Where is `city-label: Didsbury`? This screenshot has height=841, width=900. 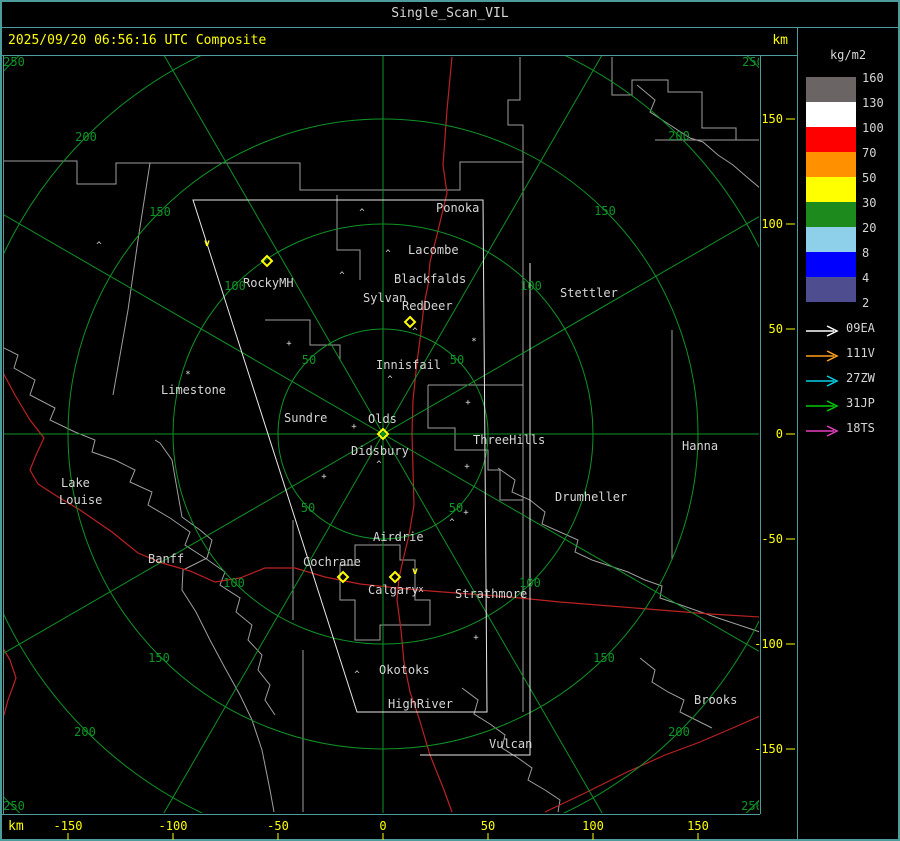
city-label: Didsbury is located at coordinates (380, 451).